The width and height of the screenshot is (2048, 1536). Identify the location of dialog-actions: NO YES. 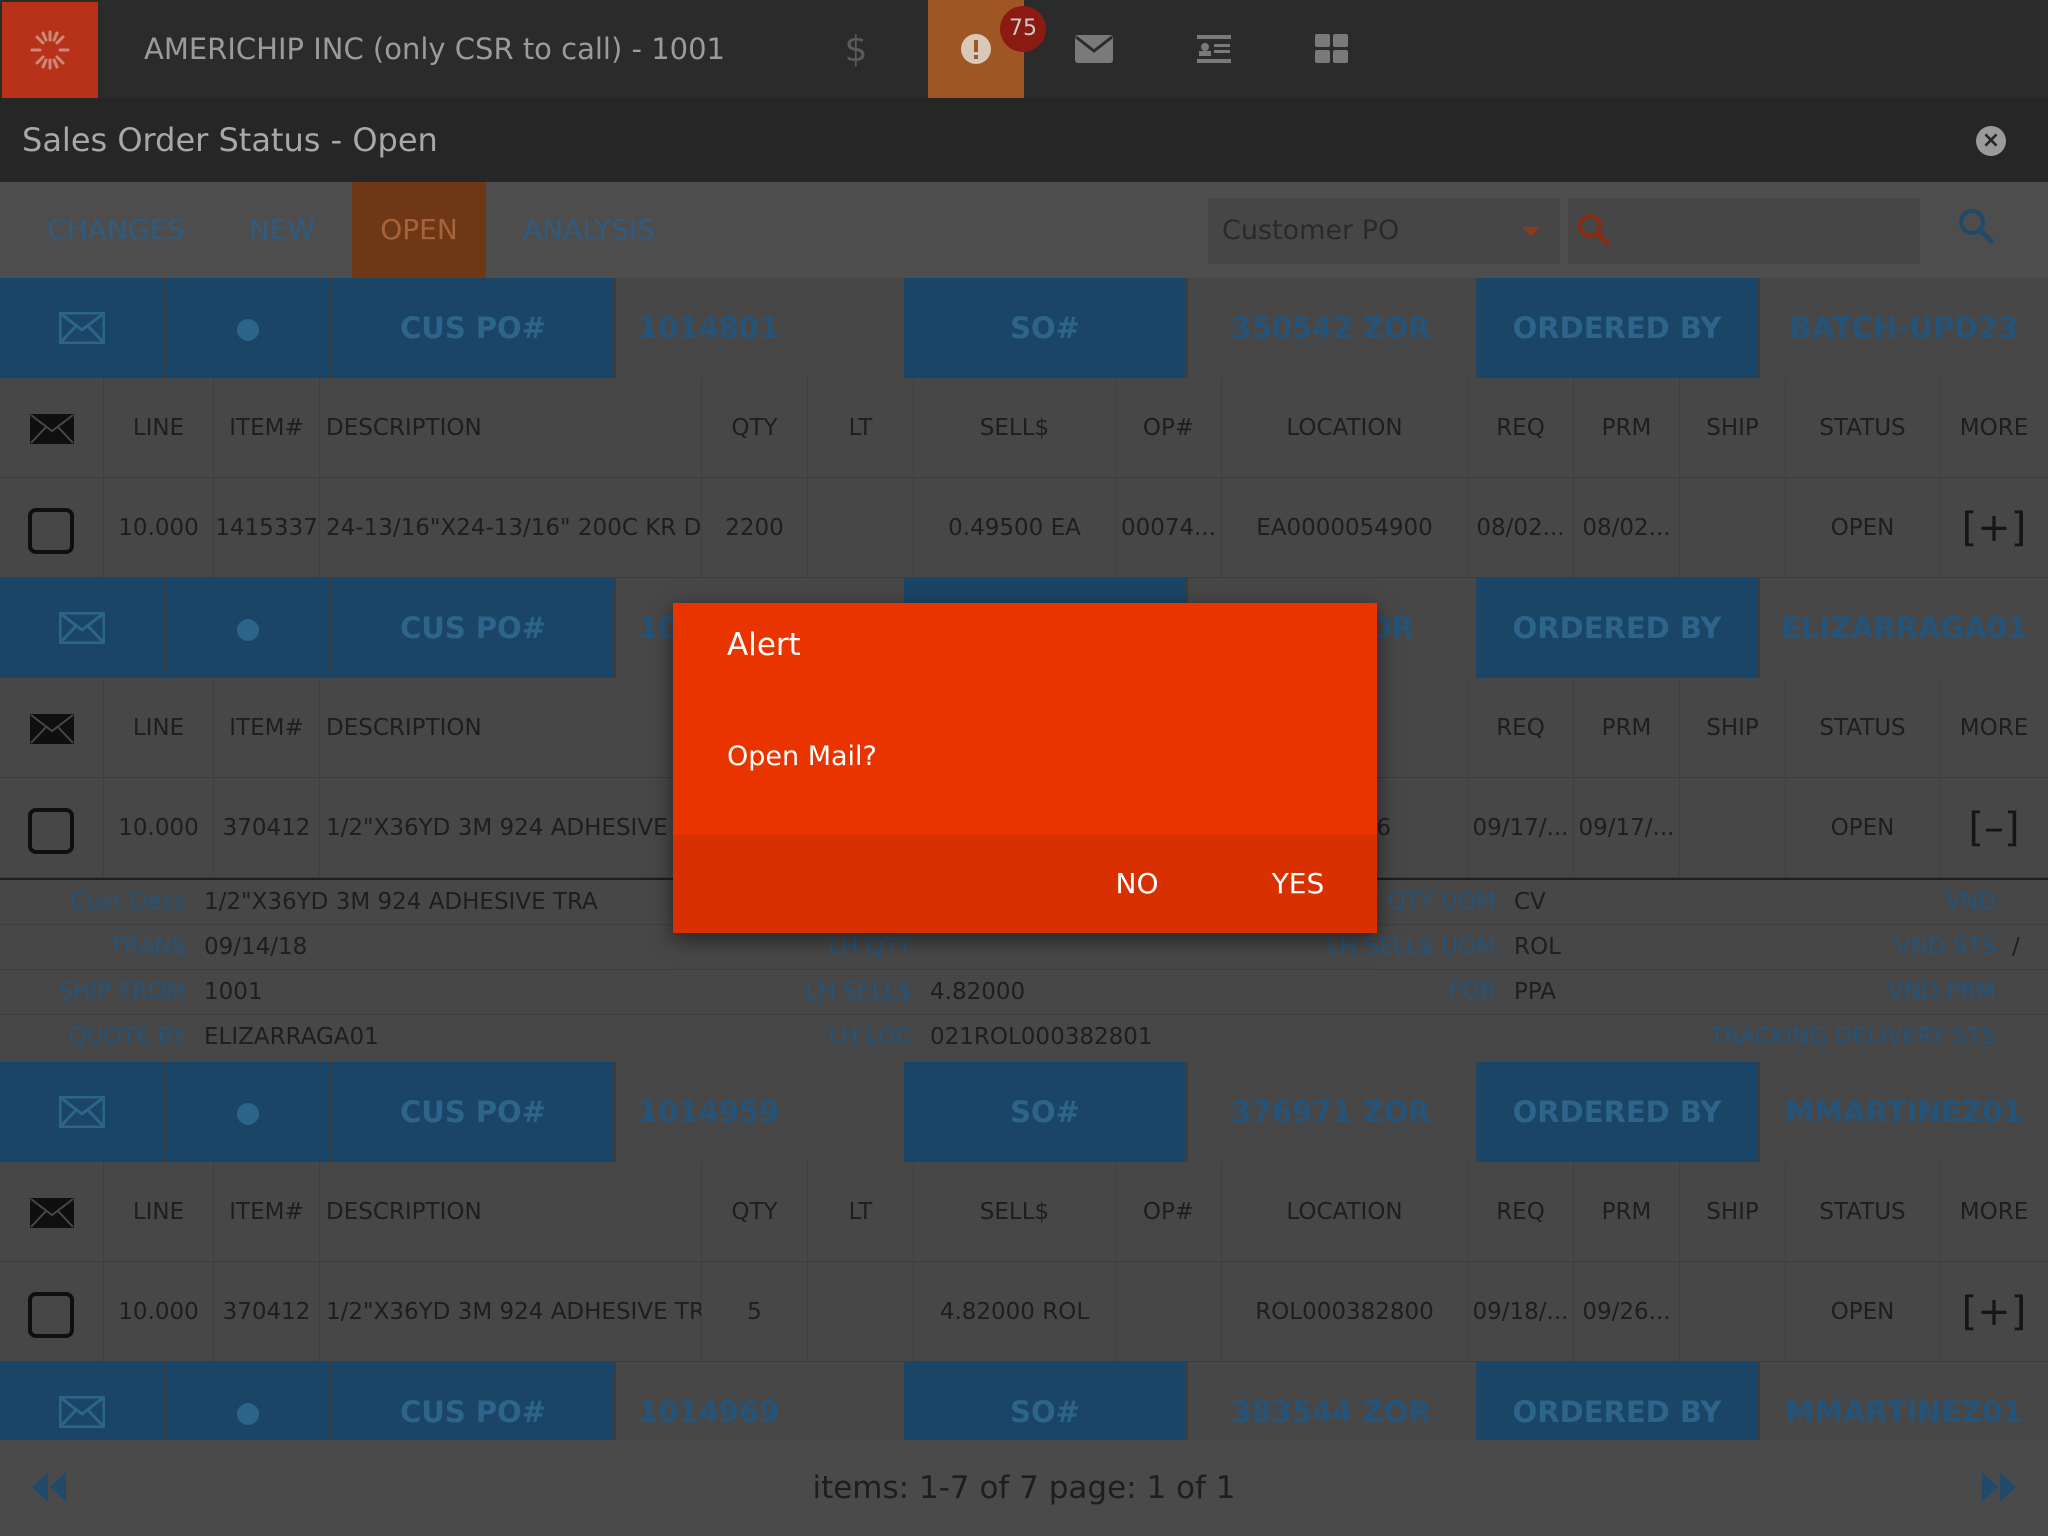
(1025, 884).